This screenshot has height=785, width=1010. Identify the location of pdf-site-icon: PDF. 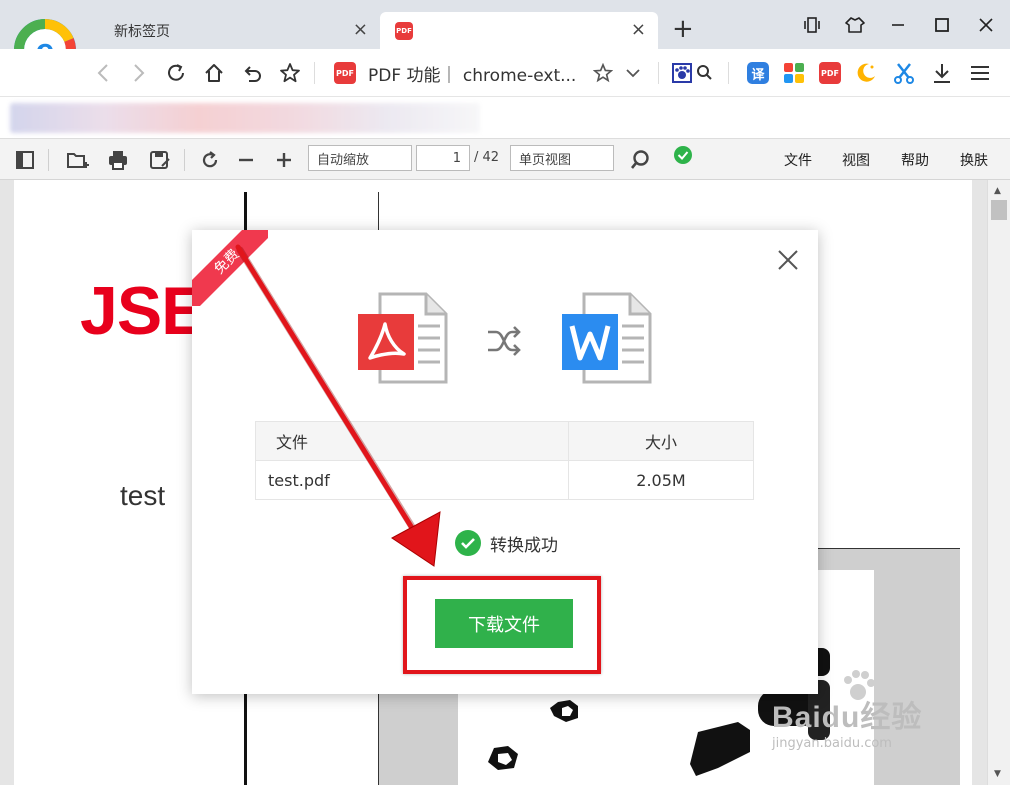
(345, 73).